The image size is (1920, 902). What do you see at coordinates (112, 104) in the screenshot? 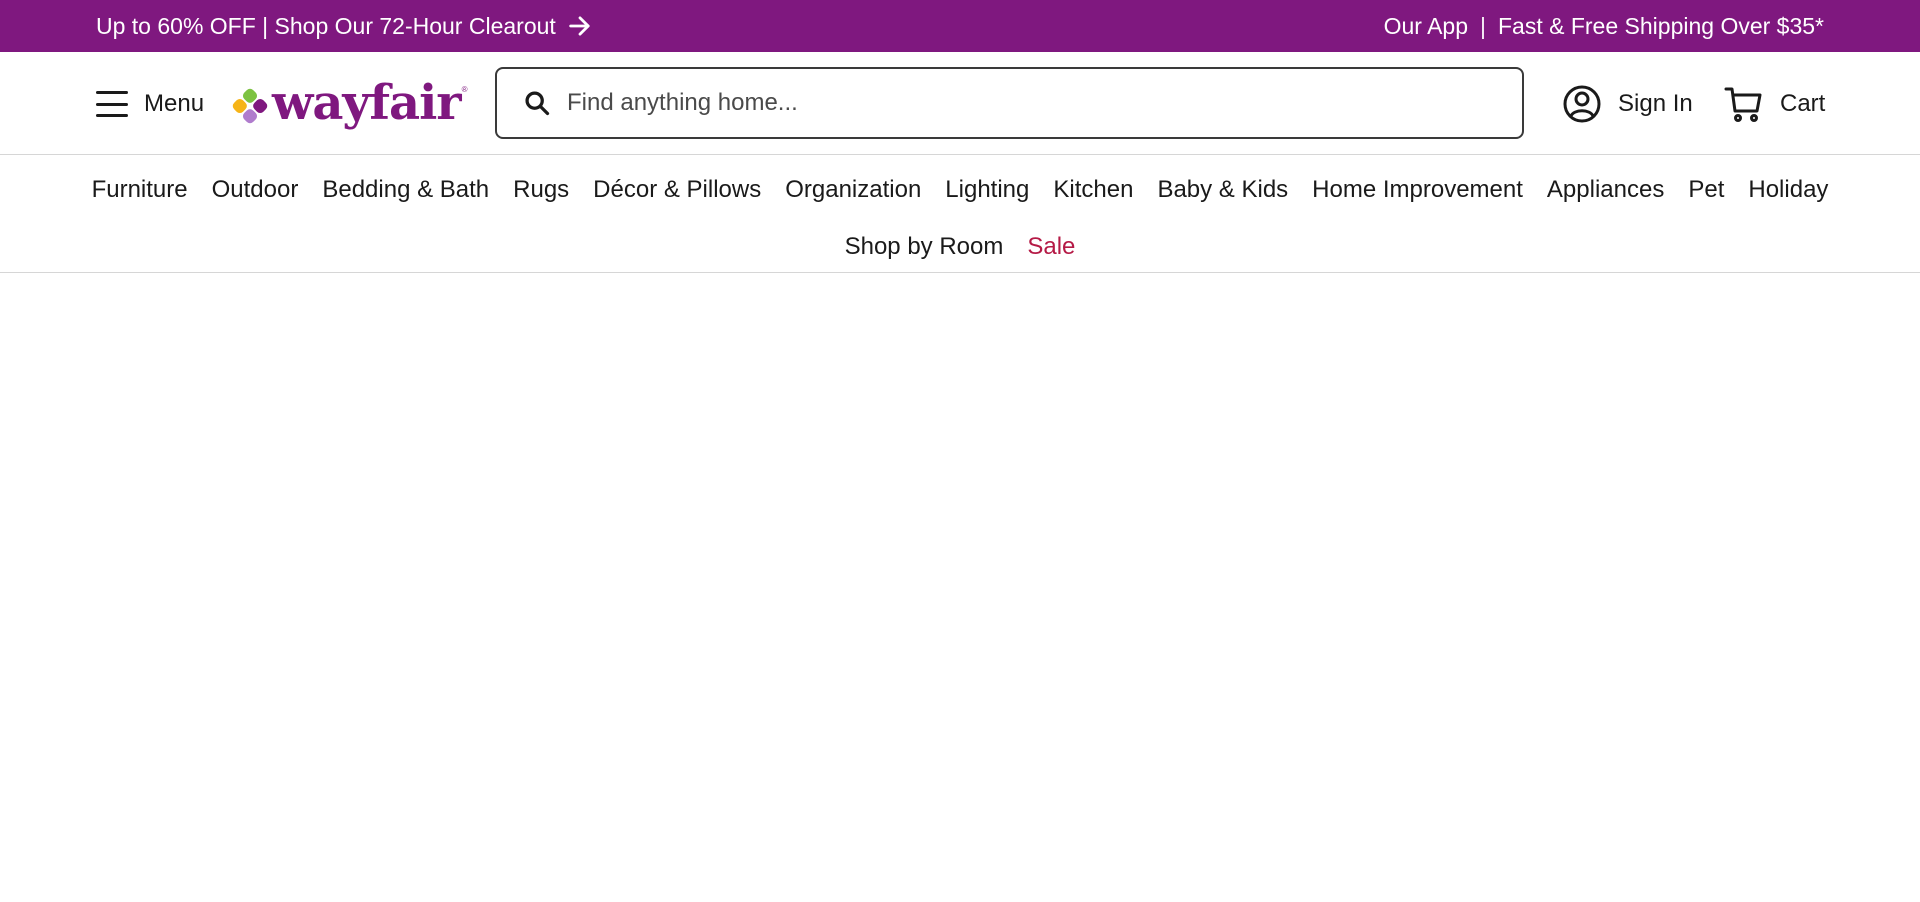
I see `hamburger-icon` at bounding box center [112, 104].